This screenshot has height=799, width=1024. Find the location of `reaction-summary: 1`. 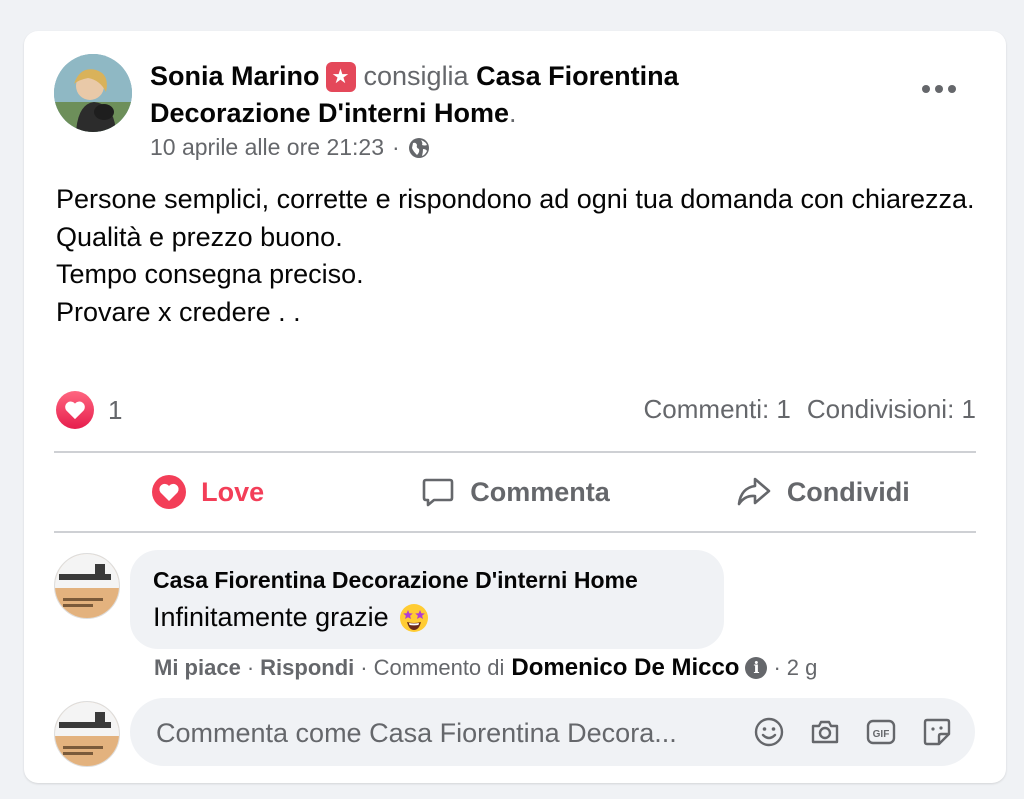

reaction-summary: 1 is located at coordinates (89, 410).